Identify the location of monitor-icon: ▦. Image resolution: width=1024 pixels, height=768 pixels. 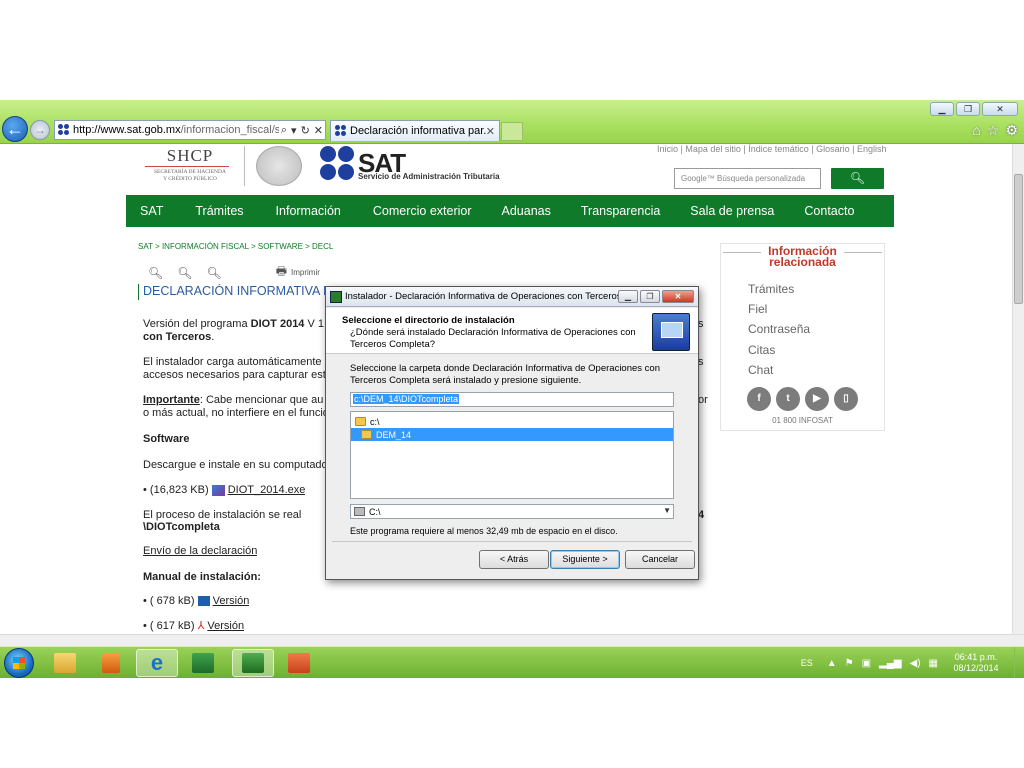
(933, 663).